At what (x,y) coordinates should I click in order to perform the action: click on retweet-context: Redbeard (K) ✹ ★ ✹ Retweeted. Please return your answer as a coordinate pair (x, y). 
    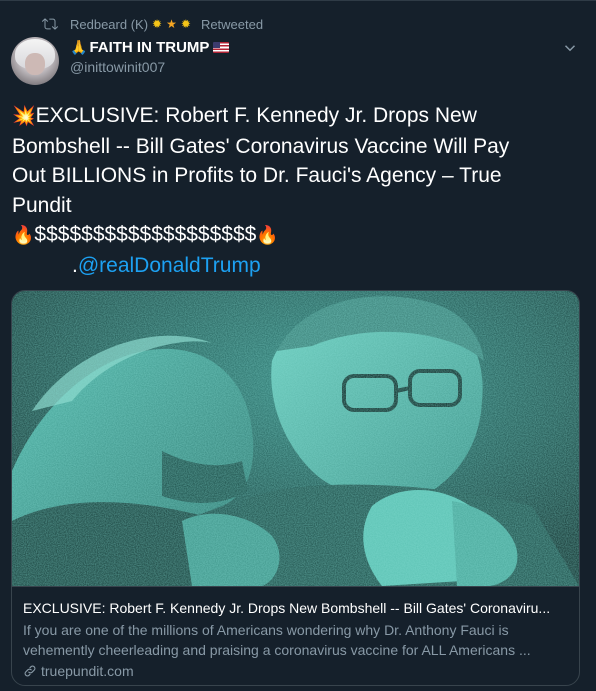
    Looking at the image, I should click on (152, 24).